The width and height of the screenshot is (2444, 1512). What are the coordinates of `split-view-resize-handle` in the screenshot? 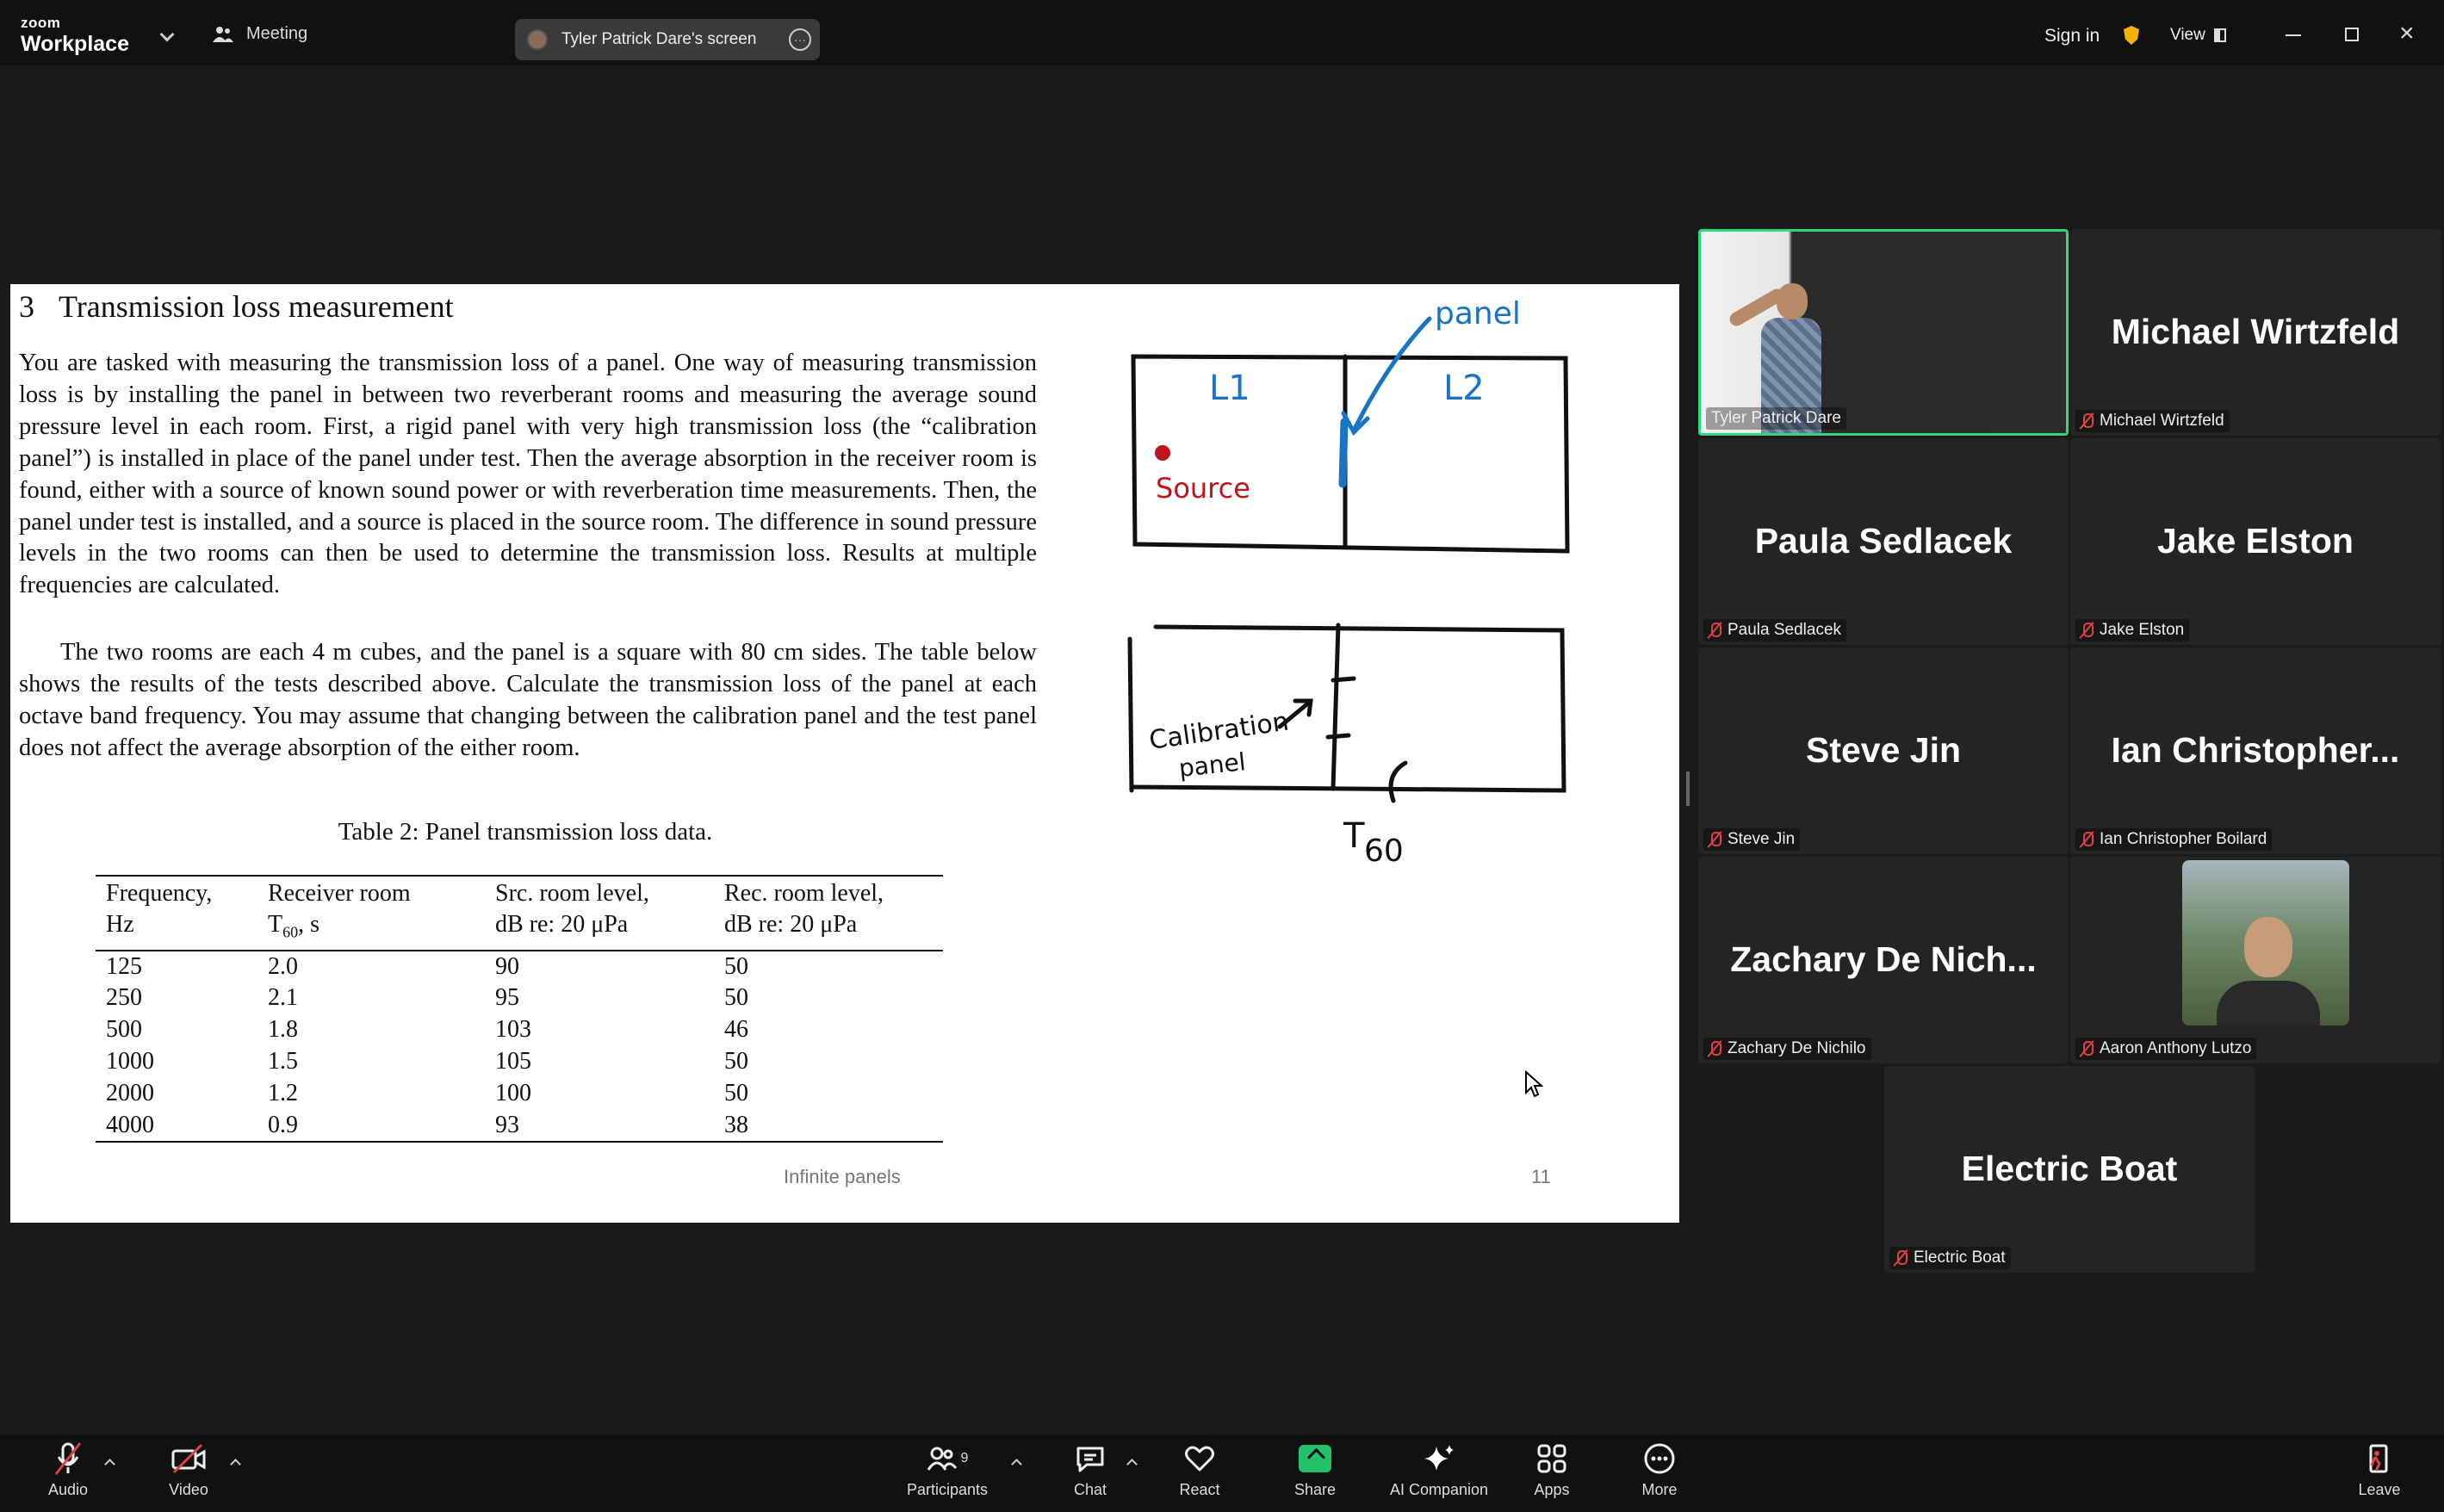 It's located at (1688, 788).